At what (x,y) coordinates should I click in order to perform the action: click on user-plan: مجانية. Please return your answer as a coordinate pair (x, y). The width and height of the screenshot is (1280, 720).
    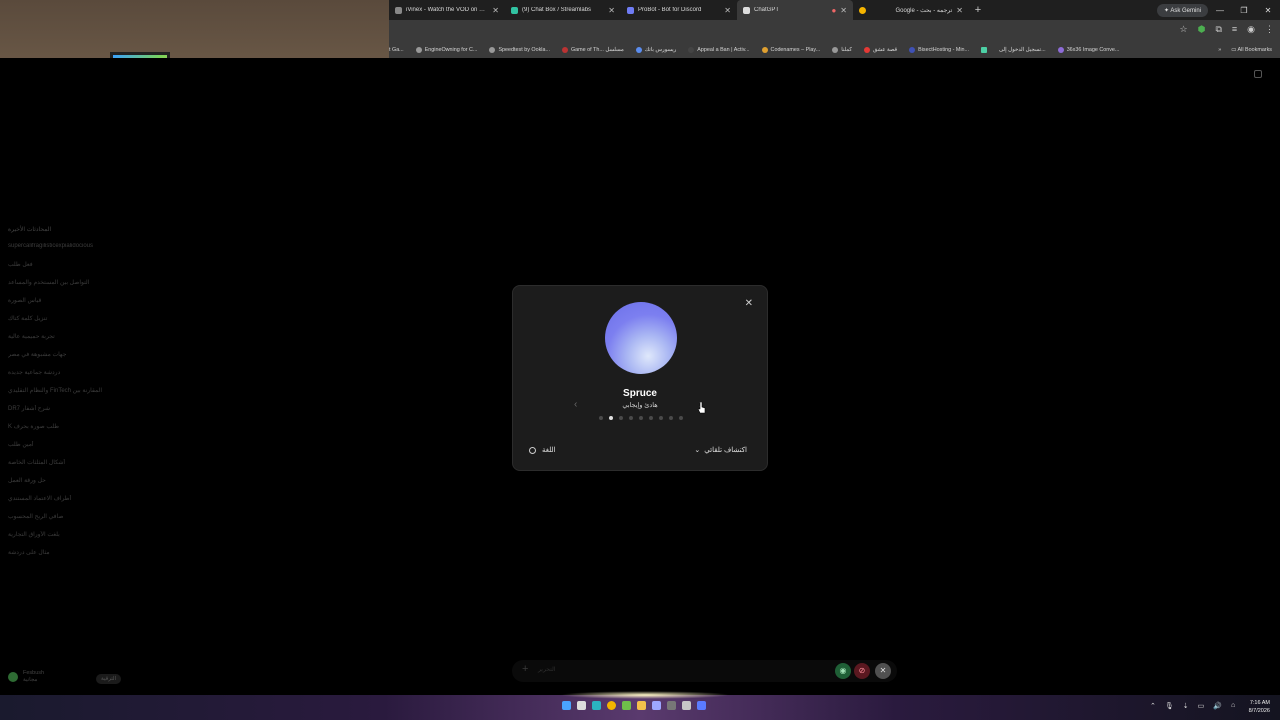
    Looking at the image, I should click on (30, 680).